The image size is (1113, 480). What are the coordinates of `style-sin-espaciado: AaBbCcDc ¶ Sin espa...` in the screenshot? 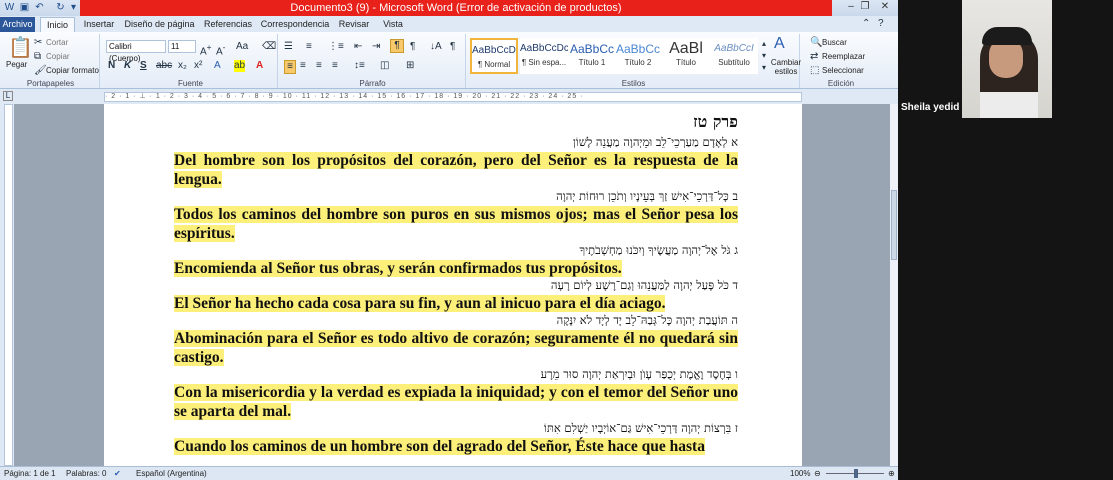 It's located at (544, 56).